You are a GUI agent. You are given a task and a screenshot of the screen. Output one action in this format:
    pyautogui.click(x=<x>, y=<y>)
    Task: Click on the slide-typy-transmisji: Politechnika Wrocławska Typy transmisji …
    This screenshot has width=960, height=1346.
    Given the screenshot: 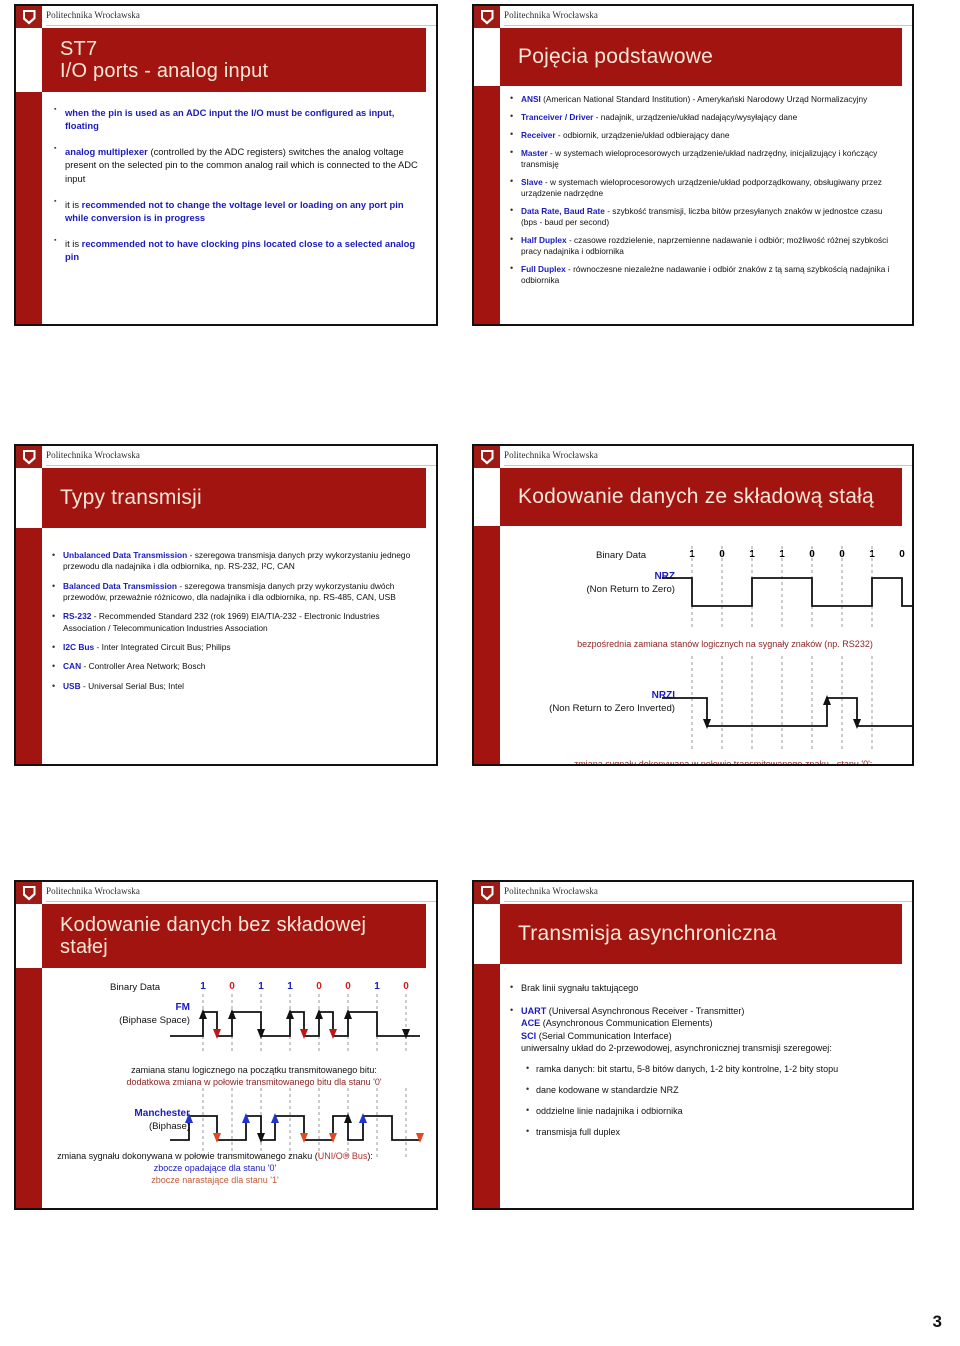 What is the action you would take?
    pyautogui.click(x=226, y=605)
    